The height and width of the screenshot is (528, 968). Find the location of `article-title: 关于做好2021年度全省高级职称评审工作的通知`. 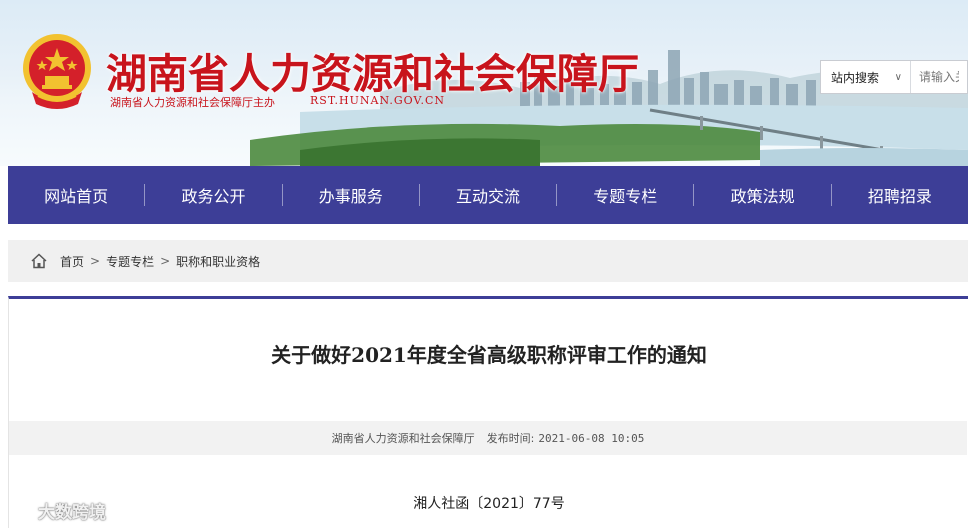

article-title: 关于做好2021年度全省高级职称评审工作的通知 is located at coordinates (489, 355).